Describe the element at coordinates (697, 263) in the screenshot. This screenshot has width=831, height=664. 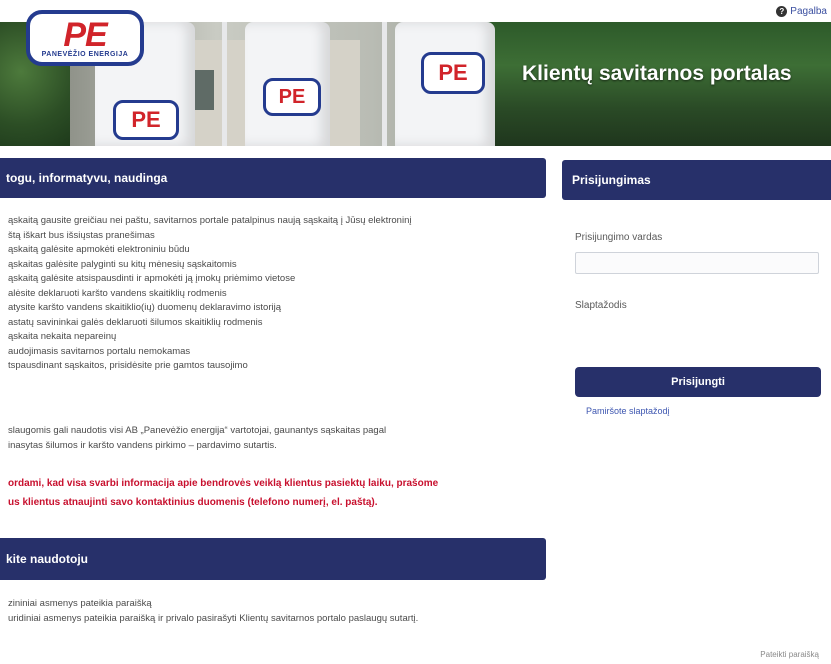
I see `username-input` at that location.